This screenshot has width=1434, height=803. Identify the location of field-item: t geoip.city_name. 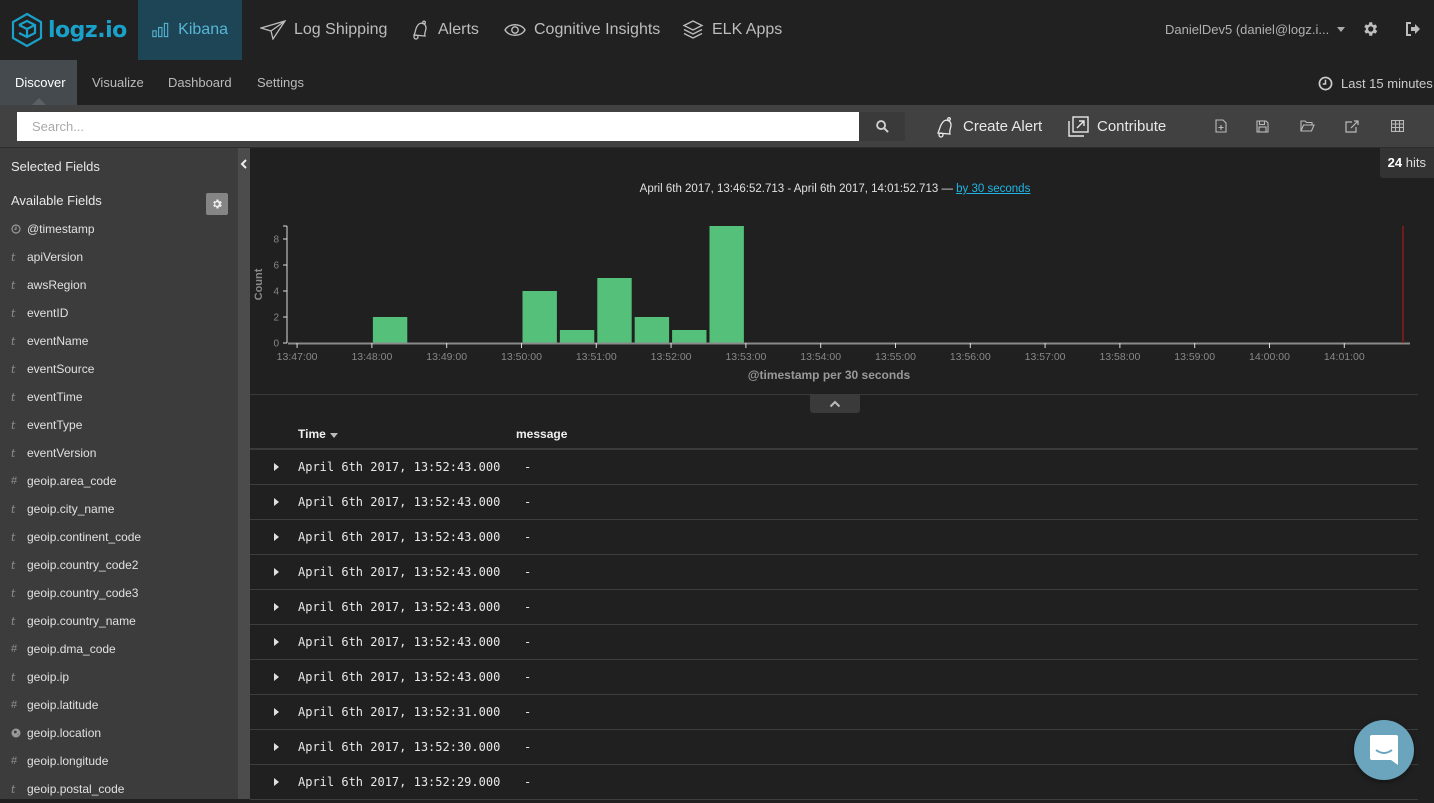
(119, 509).